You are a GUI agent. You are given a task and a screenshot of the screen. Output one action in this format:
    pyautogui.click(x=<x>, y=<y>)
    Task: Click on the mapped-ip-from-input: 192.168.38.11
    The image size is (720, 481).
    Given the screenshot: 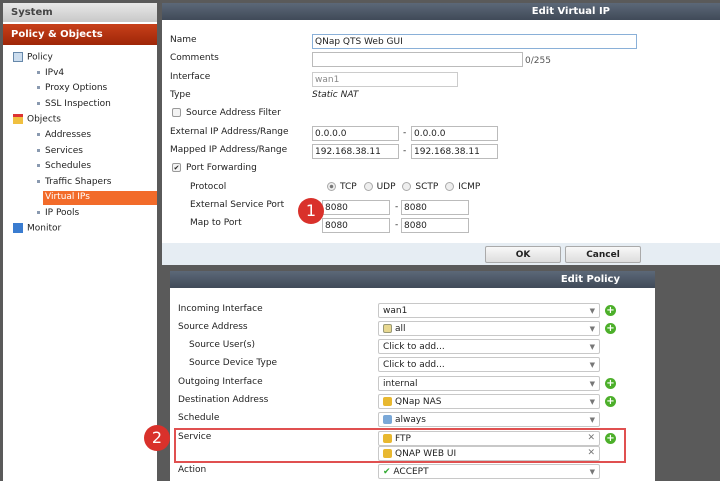 What is the action you would take?
    pyautogui.click(x=355, y=151)
    